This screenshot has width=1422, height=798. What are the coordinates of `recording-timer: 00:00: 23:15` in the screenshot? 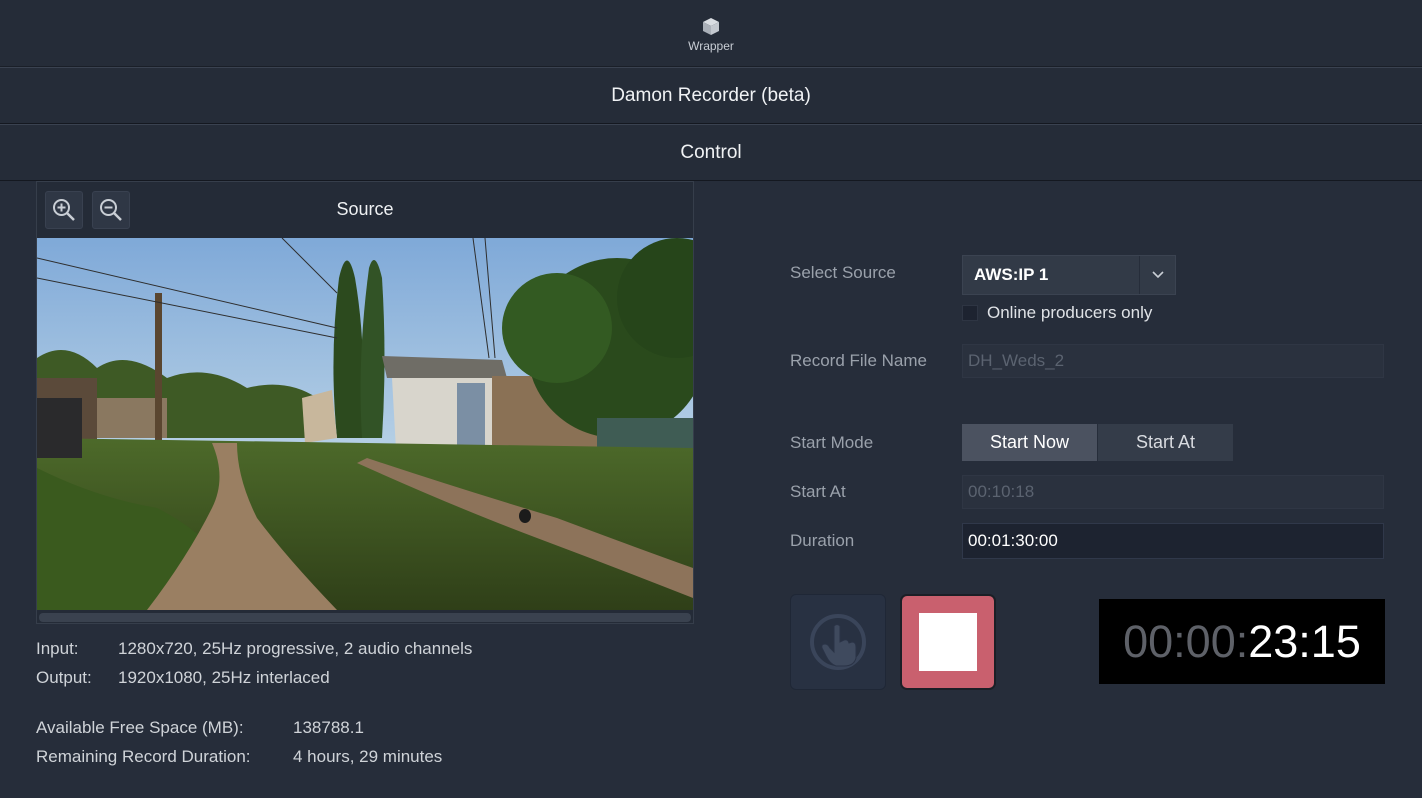 It's located at (1242, 641).